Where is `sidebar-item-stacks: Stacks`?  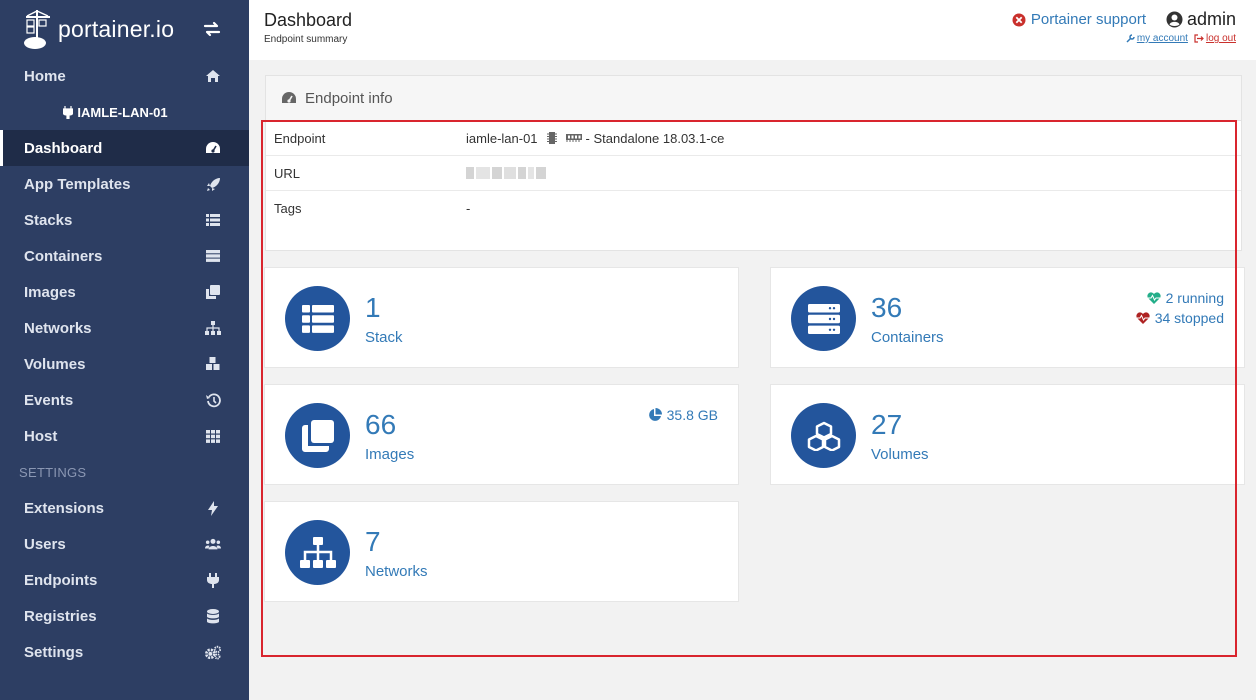 sidebar-item-stacks: Stacks is located at coordinates (124, 220).